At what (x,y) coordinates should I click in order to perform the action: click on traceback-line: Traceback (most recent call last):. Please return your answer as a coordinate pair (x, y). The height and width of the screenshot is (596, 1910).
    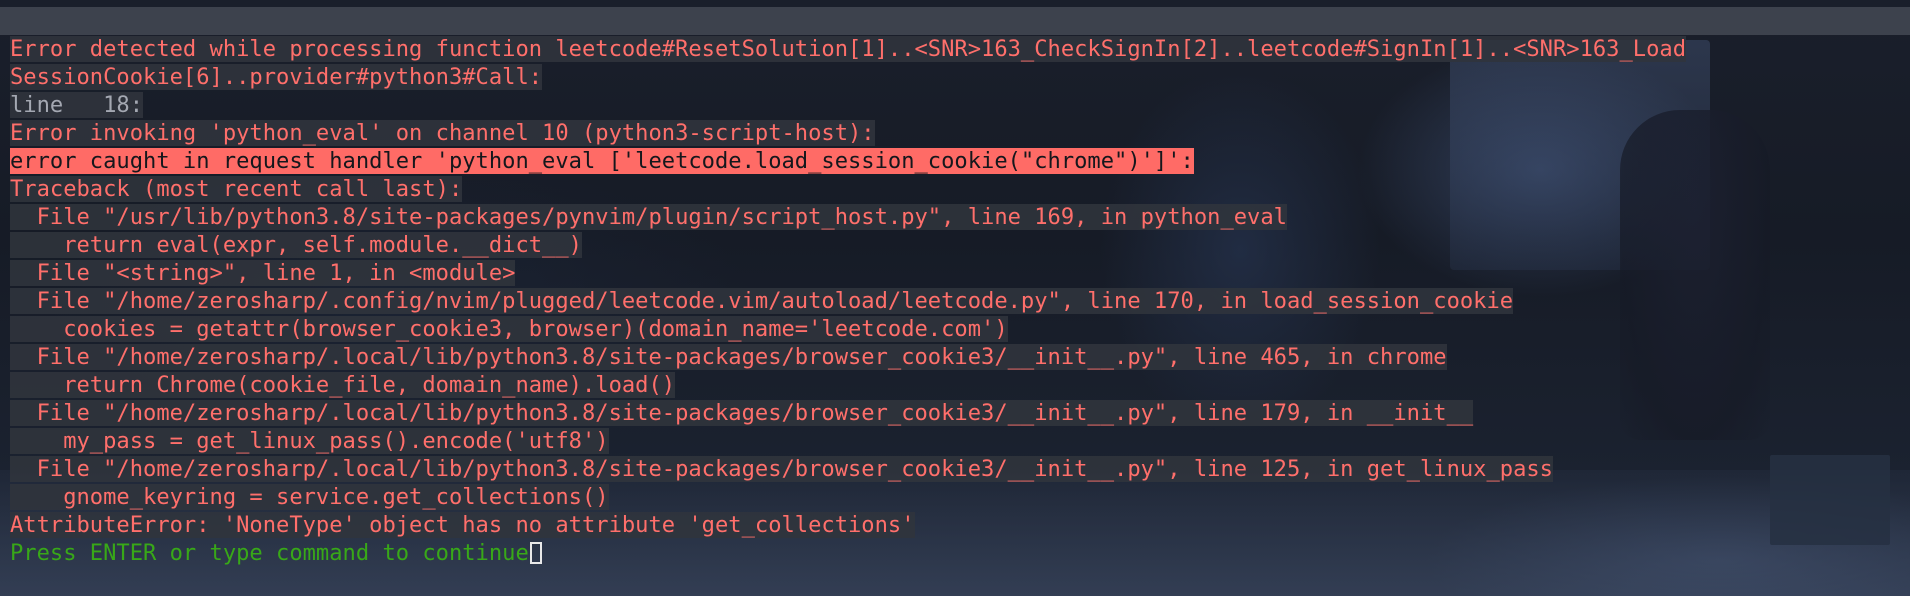
    Looking at the image, I should click on (236, 189).